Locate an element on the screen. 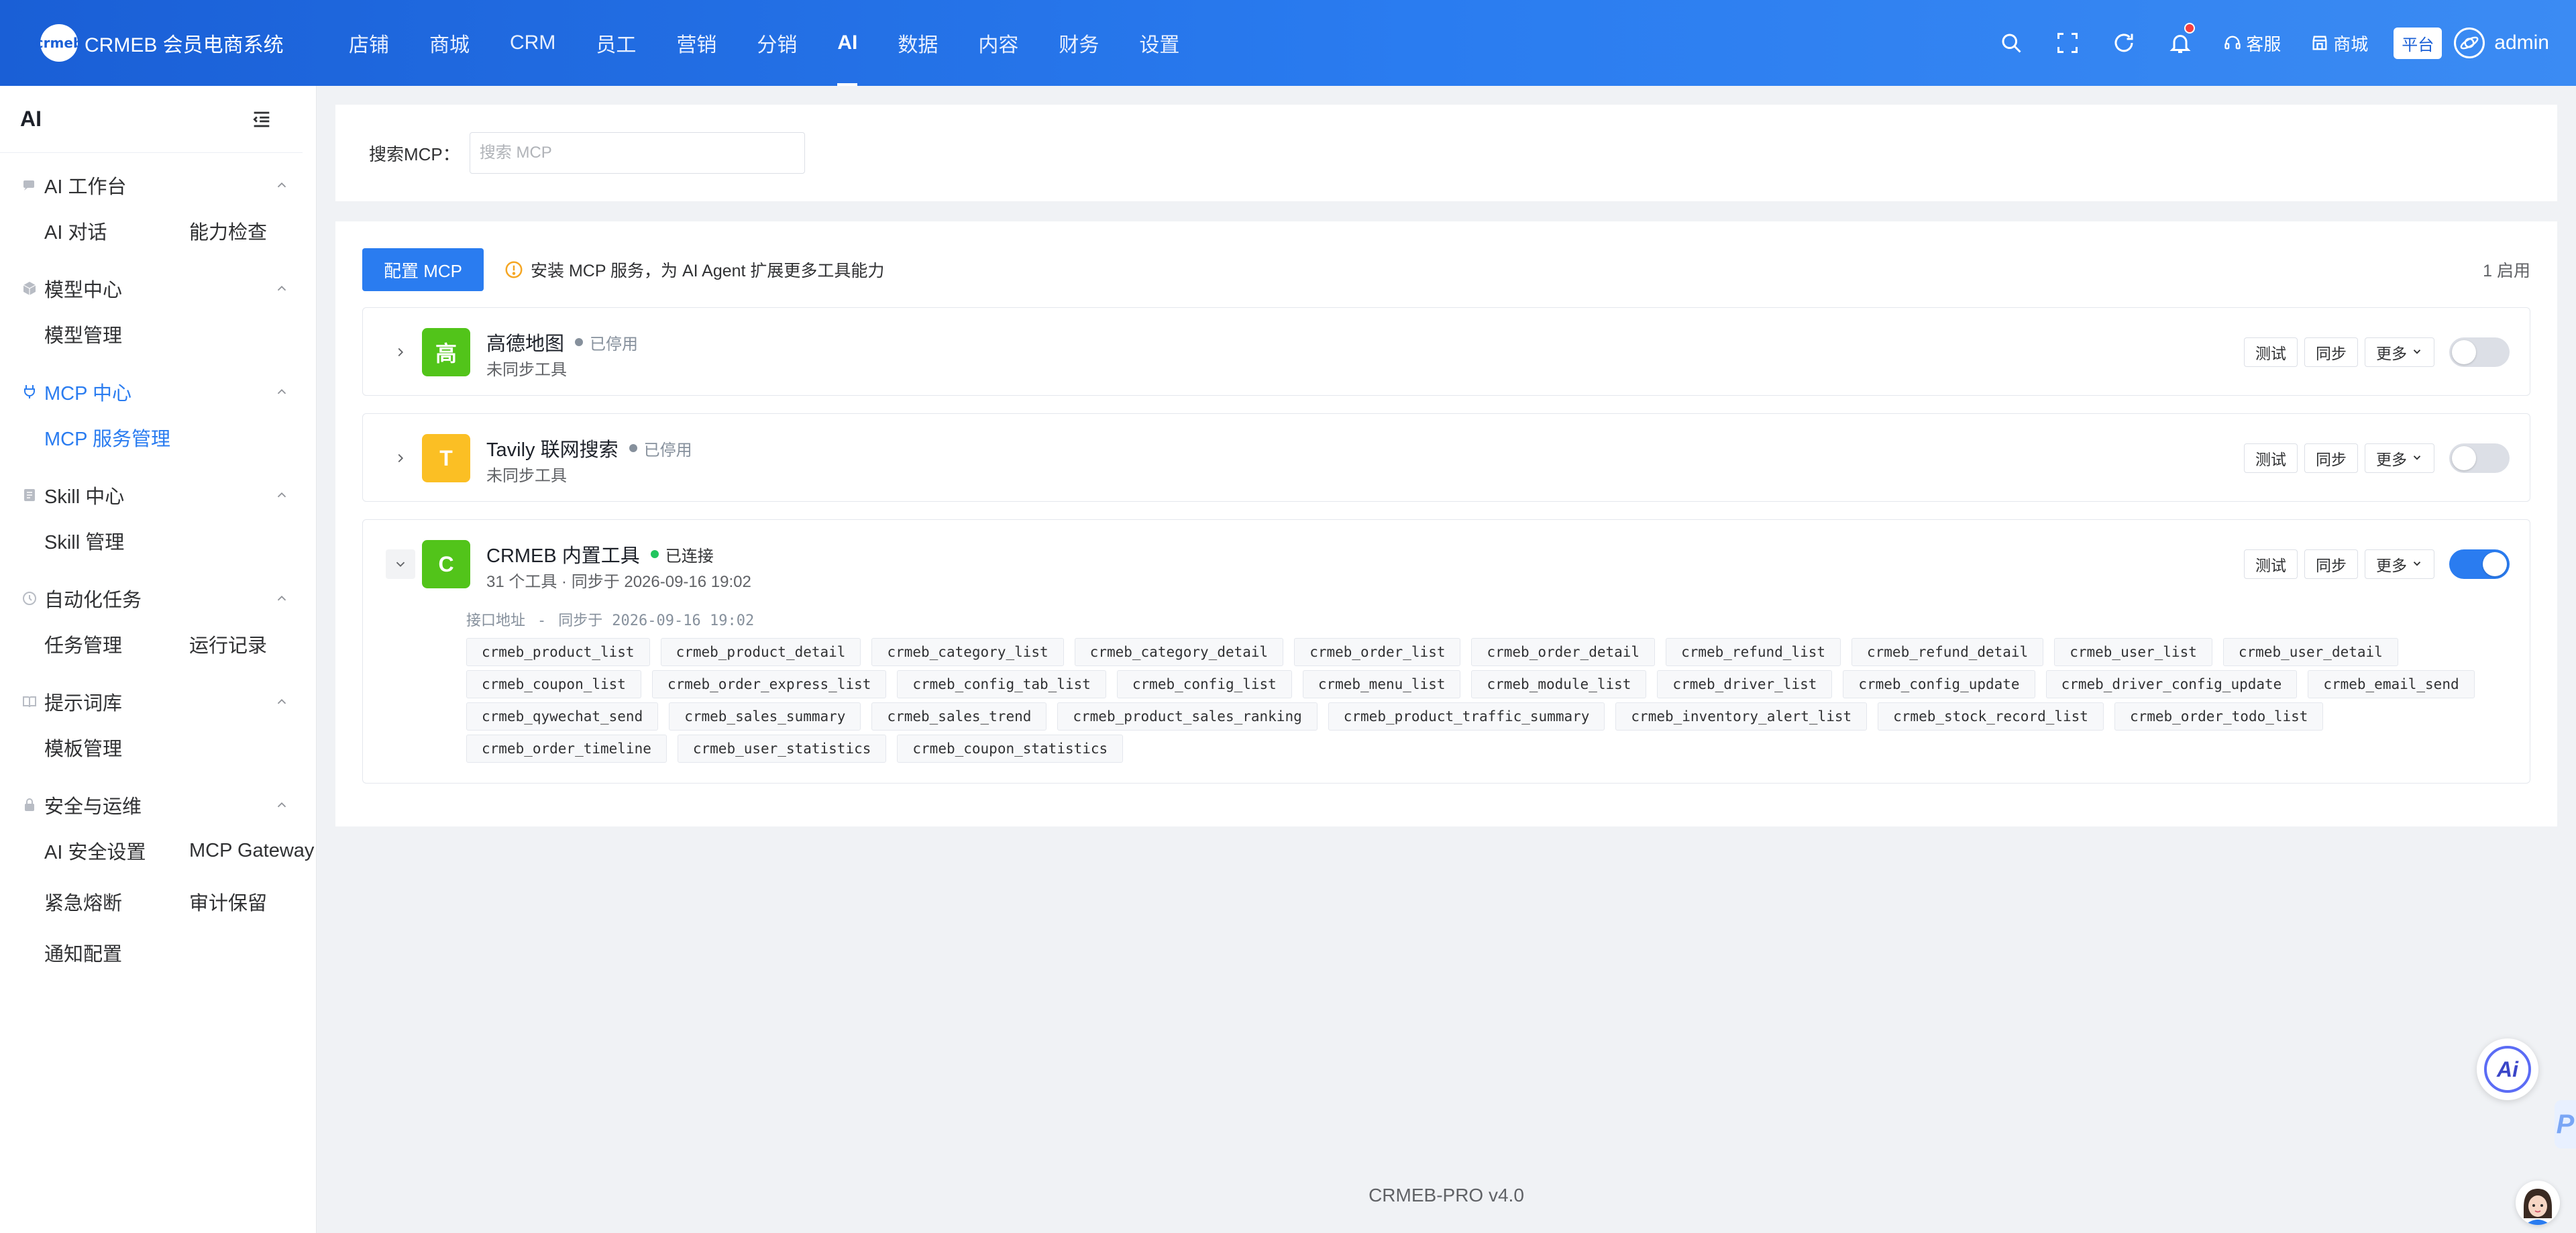 This screenshot has width=2576, height=1233. menu-group-header: AI 工作台 is located at coordinates (158, 185).